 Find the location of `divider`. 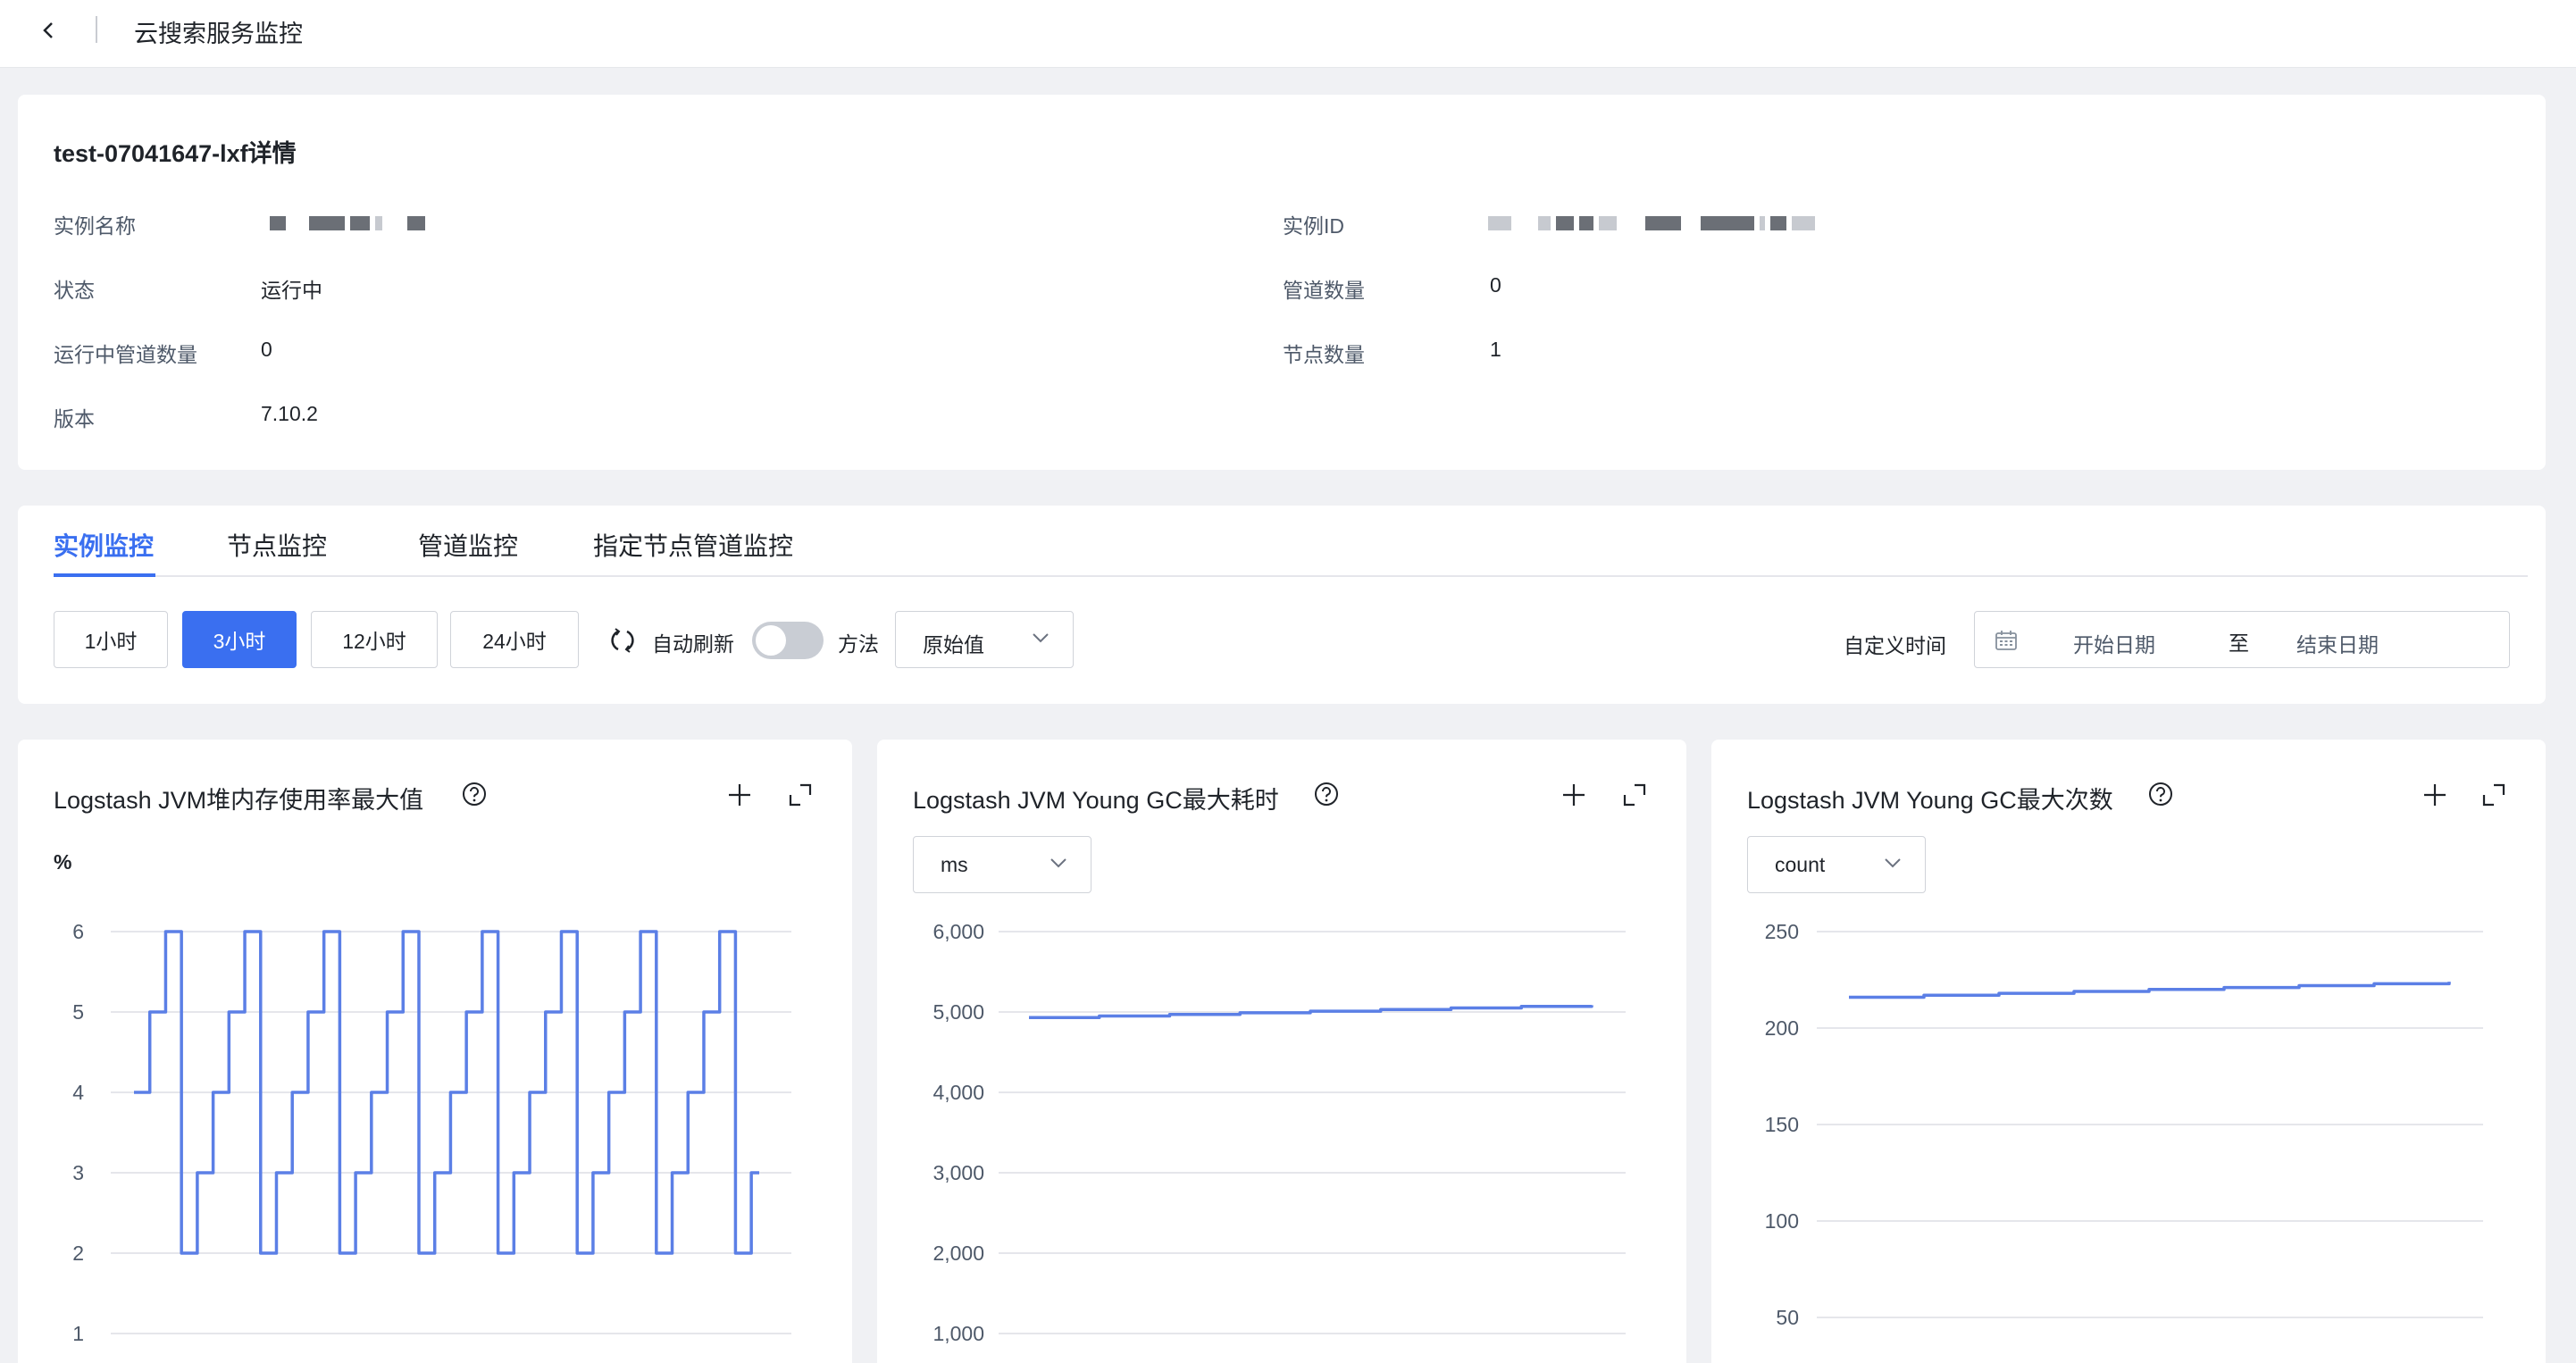

divider is located at coordinates (97, 29).